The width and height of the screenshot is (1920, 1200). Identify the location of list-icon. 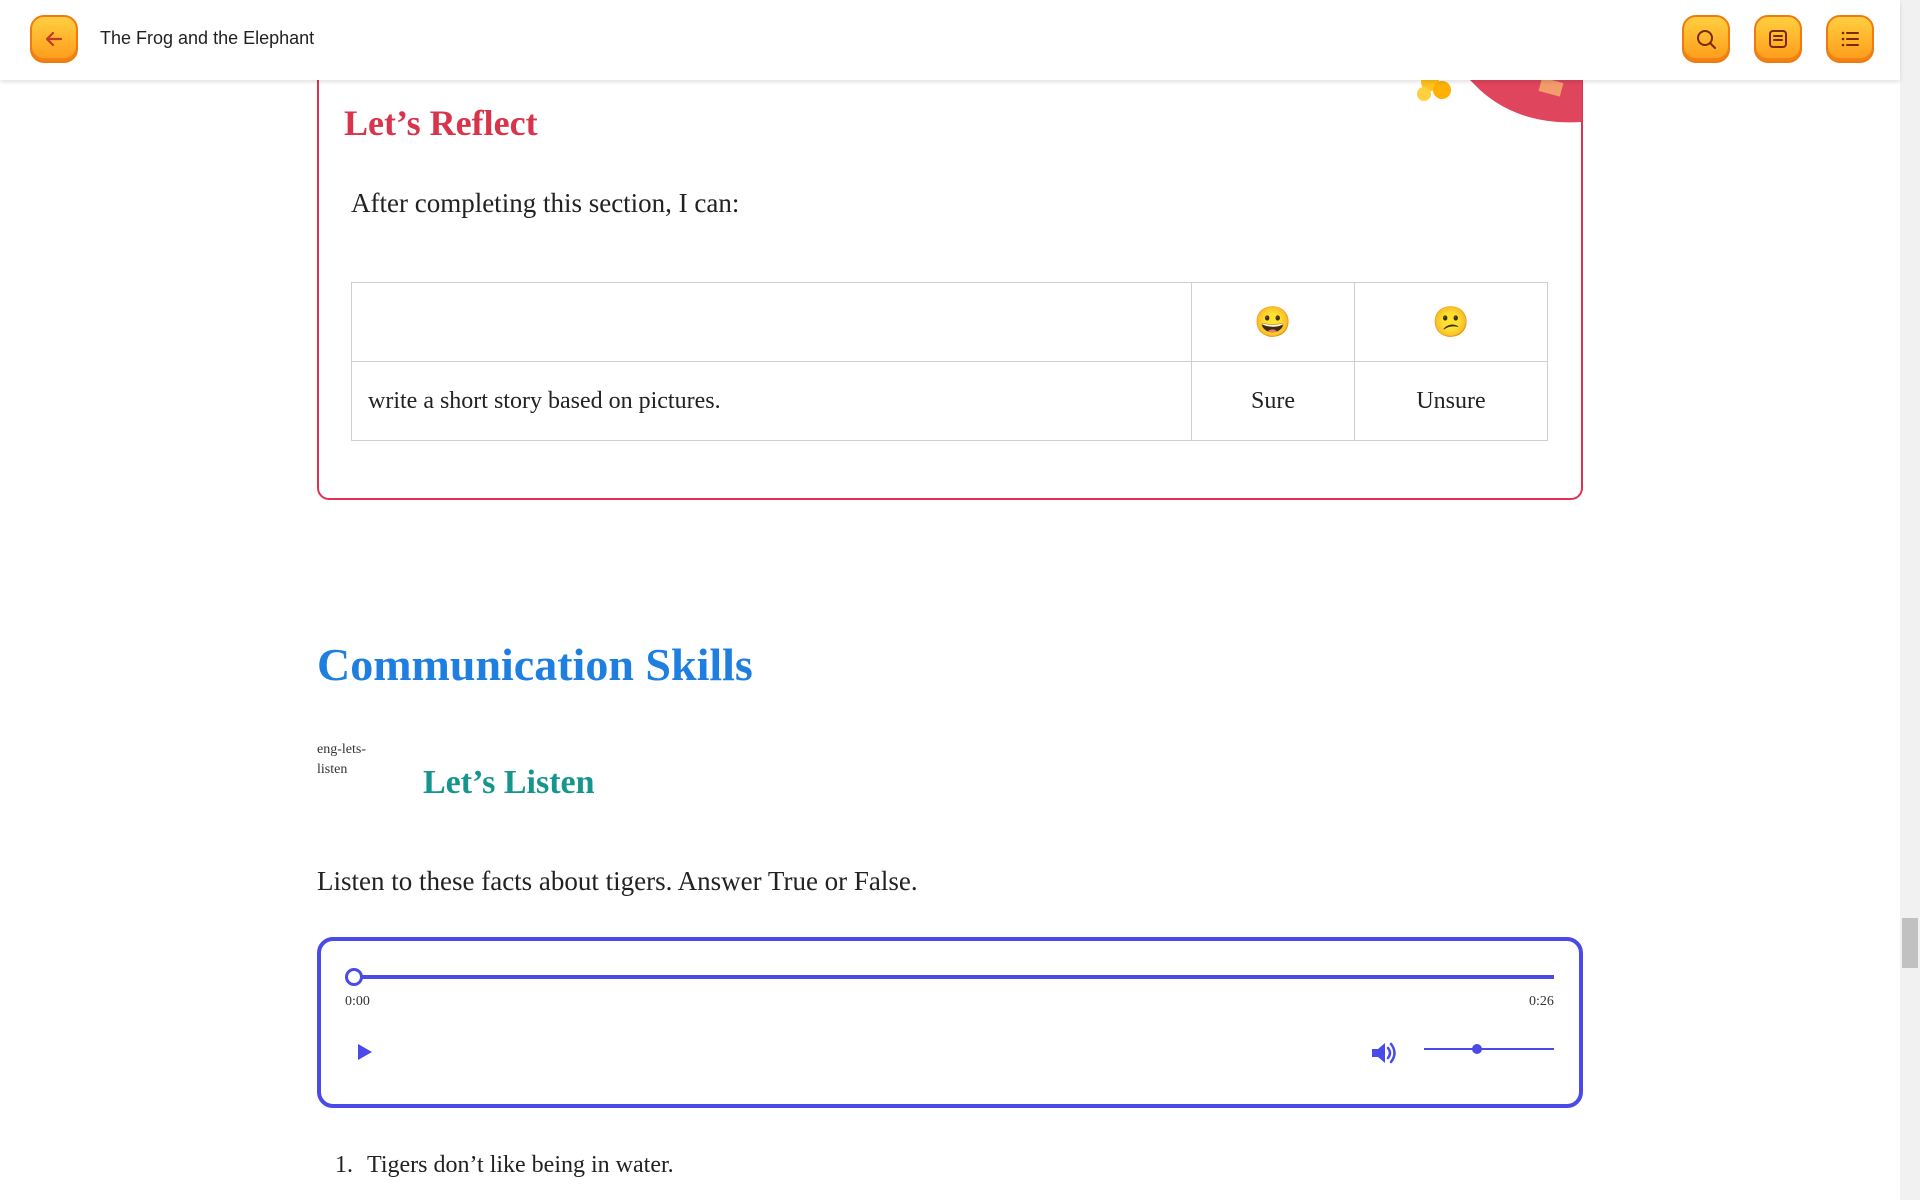
(1850, 39).